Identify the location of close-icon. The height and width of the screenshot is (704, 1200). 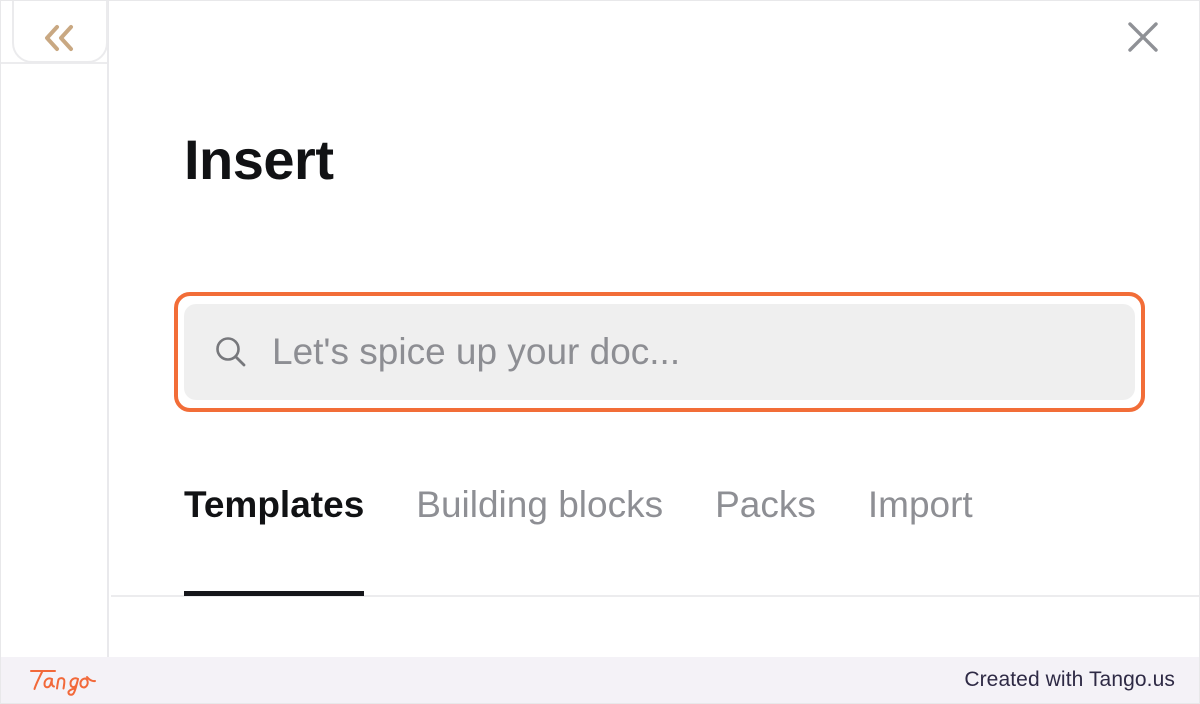
(1143, 37).